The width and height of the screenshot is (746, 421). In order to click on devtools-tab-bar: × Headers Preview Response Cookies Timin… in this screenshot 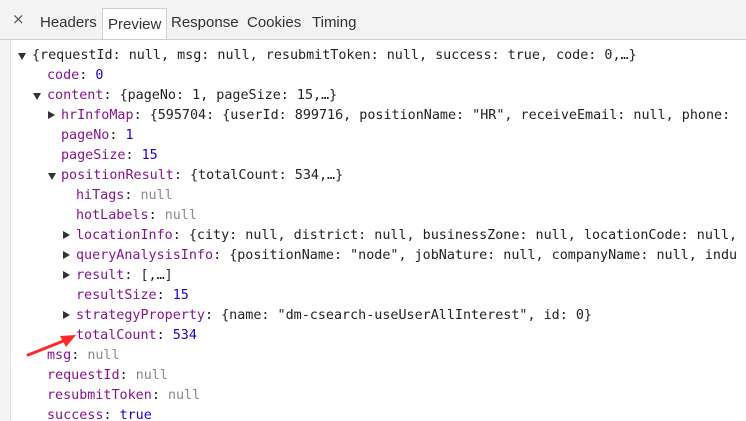, I will do `click(373, 20)`.